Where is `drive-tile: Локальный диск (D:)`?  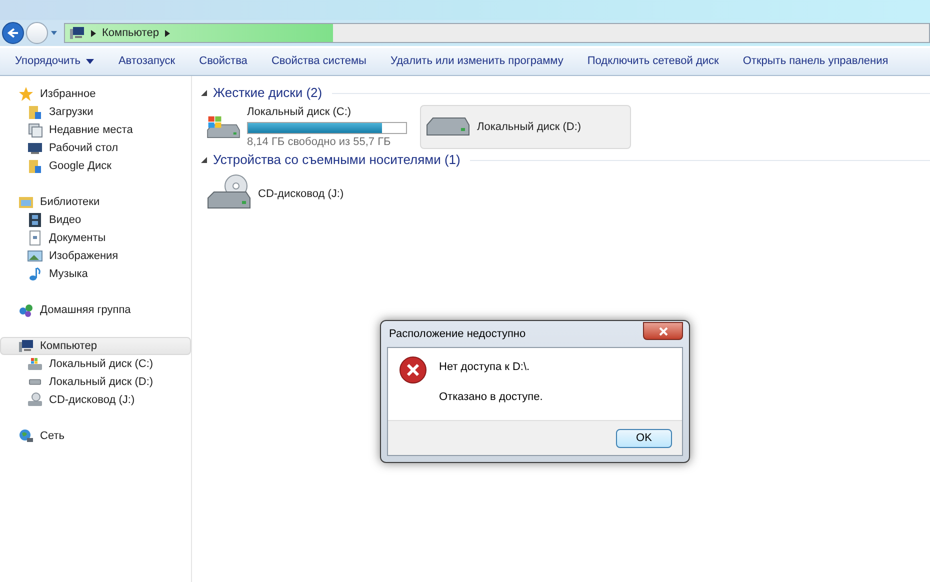 drive-tile: Локальный диск (D:) is located at coordinates (525, 127).